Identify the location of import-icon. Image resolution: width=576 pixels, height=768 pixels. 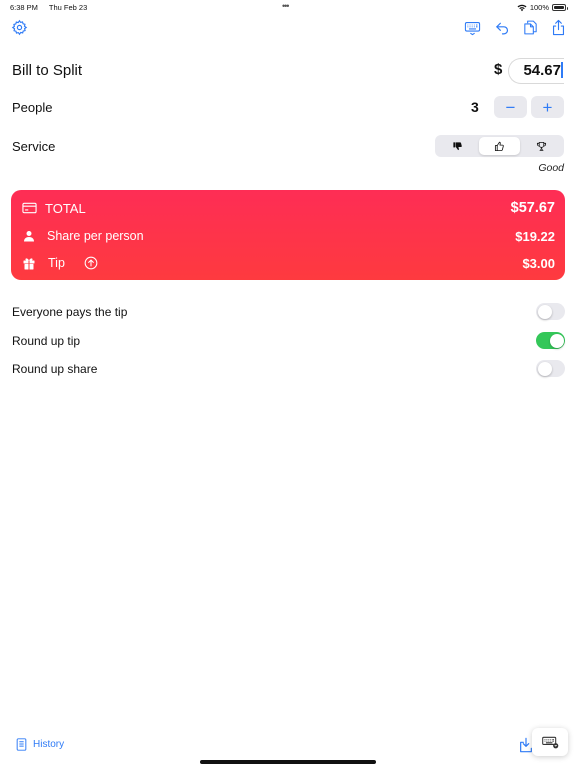
(526, 745).